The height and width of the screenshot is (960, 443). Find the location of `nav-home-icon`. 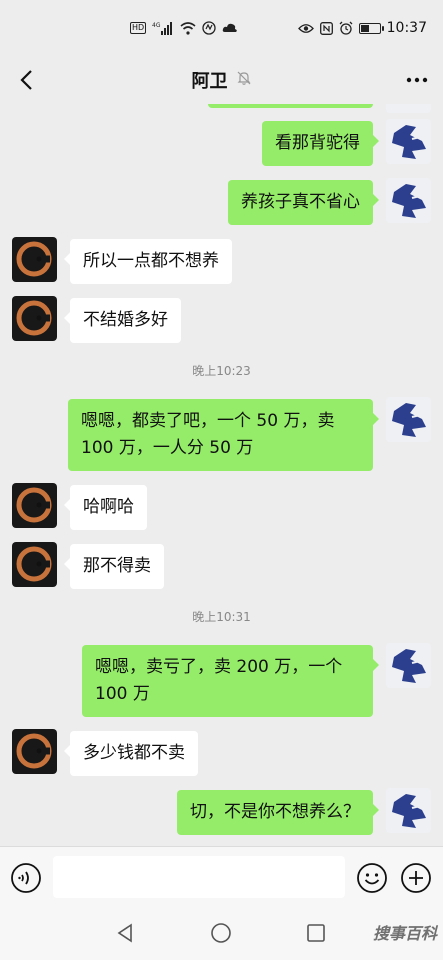

nav-home-icon is located at coordinates (221, 933).